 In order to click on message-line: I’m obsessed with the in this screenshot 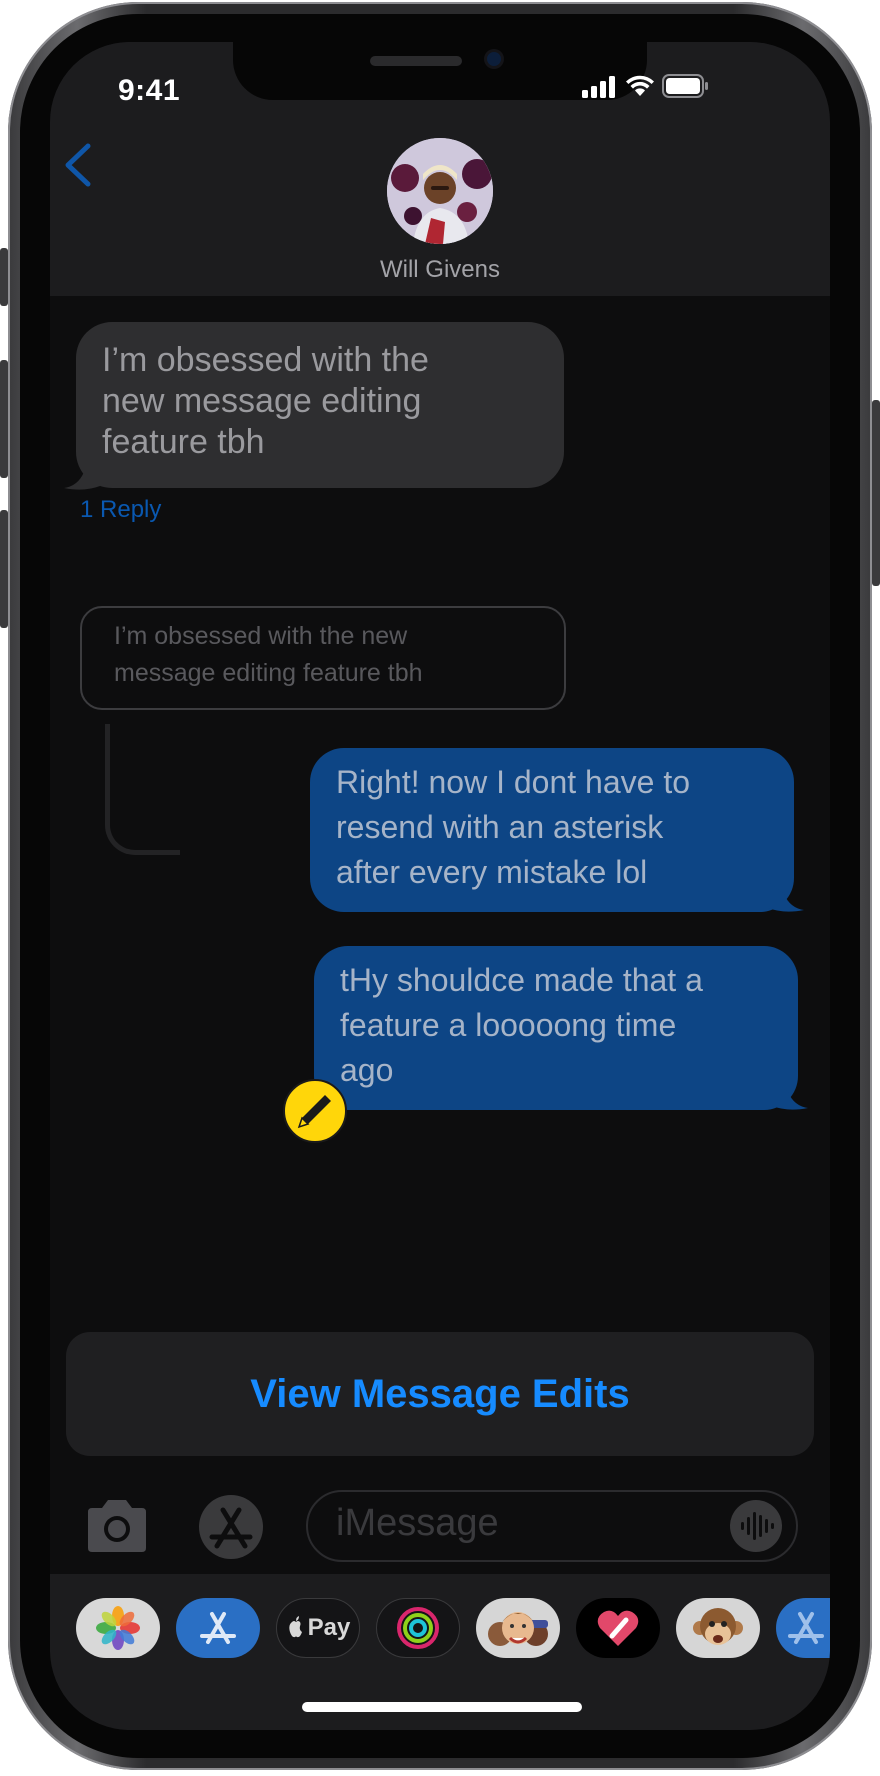, I will do `click(265, 360)`.